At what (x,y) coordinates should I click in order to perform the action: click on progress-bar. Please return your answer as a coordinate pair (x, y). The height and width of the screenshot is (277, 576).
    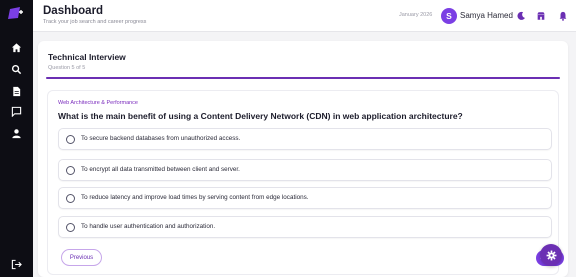
    Looking at the image, I should click on (303, 78).